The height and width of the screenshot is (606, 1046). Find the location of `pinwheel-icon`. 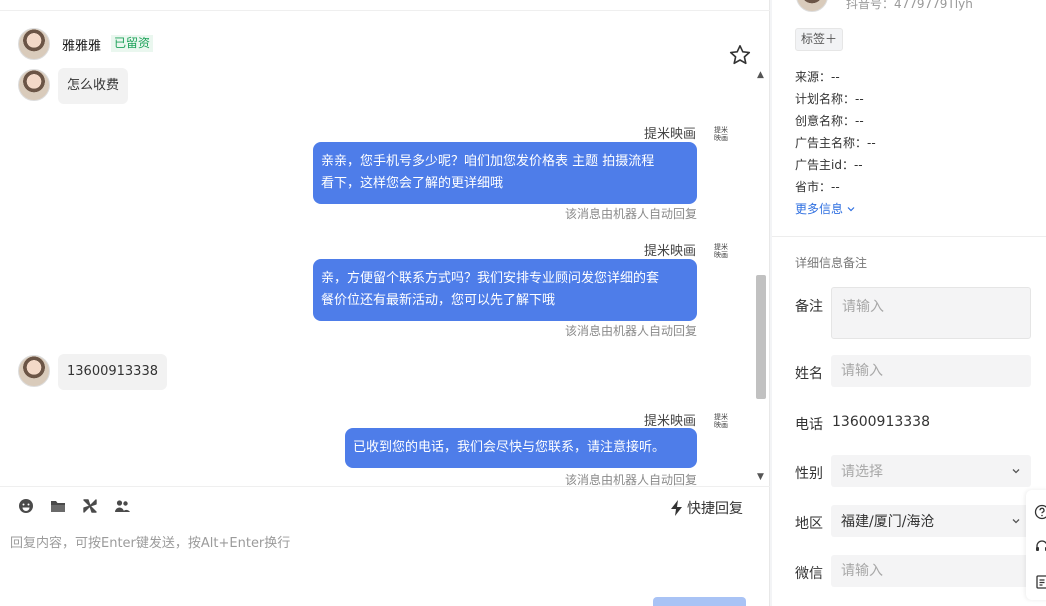

pinwheel-icon is located at coordinates (90, 506).